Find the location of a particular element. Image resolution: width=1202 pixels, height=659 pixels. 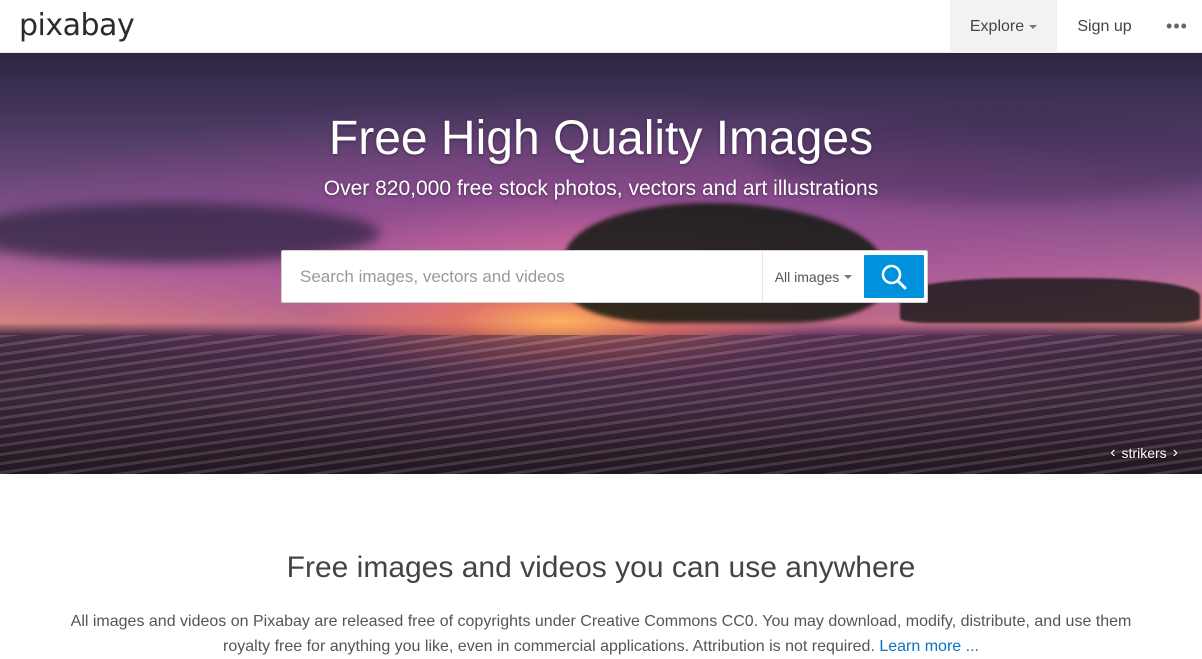

more-menu-button: ••• is located at coordinates (1177, 26).